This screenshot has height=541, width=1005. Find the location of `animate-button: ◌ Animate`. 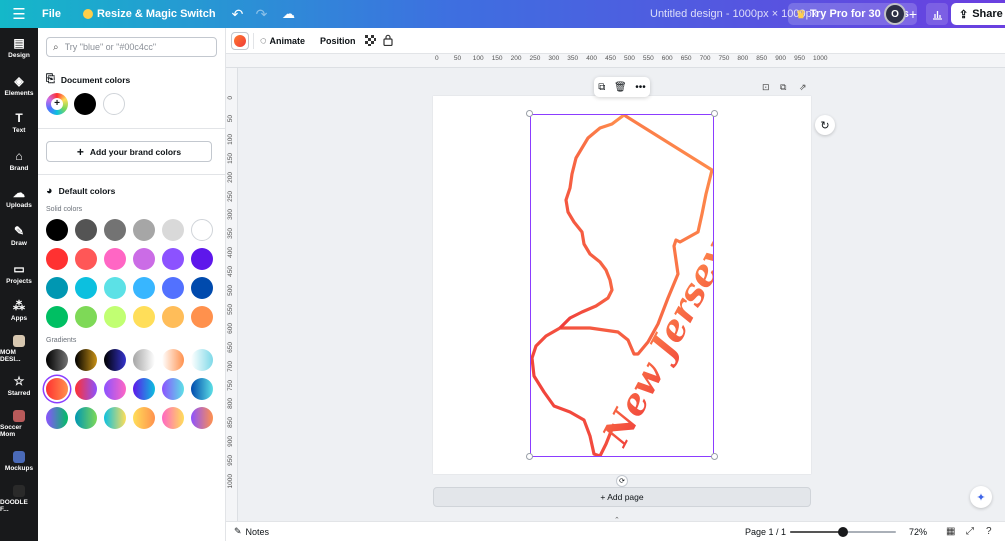

animate-button: ◌ Animate is located at coordinates (282, 41).